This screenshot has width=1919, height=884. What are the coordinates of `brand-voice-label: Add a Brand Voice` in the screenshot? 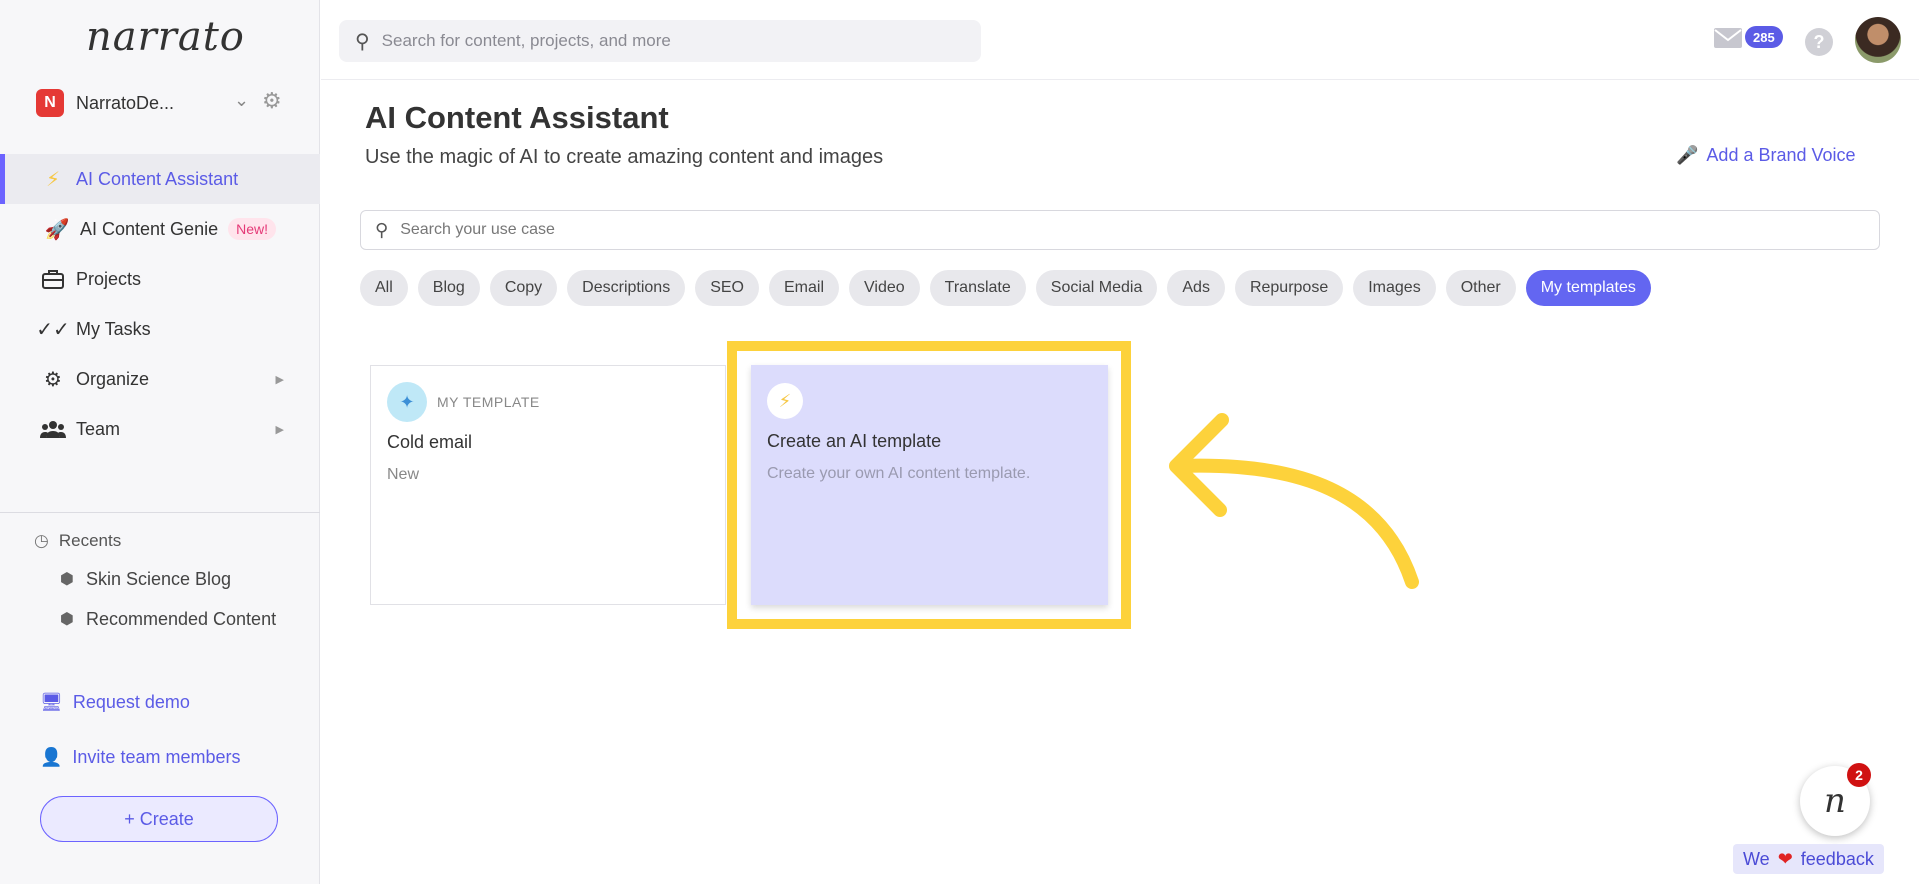 It's located at (1781, 155).